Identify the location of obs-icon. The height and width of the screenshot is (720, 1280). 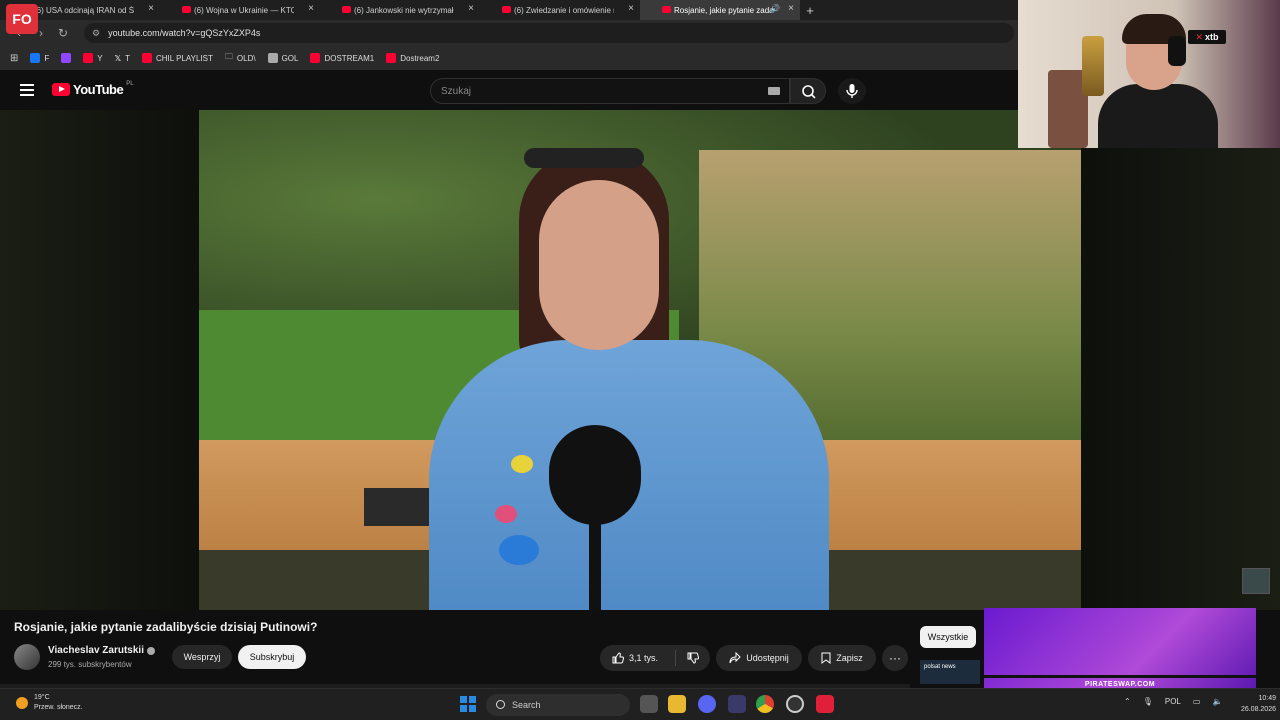
(795, 704).